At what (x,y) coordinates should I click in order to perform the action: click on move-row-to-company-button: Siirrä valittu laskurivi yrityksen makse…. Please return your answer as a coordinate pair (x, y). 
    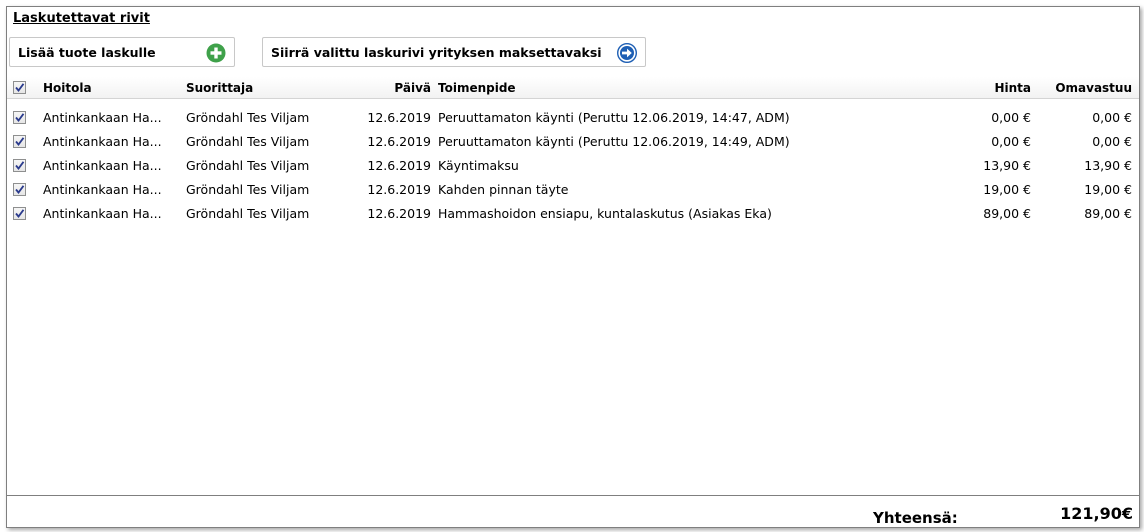
    Looking at the image, I should click on (454, 52).